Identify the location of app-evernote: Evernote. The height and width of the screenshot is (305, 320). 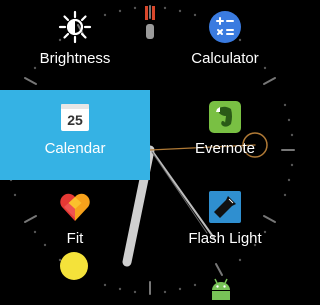
(225, 135).